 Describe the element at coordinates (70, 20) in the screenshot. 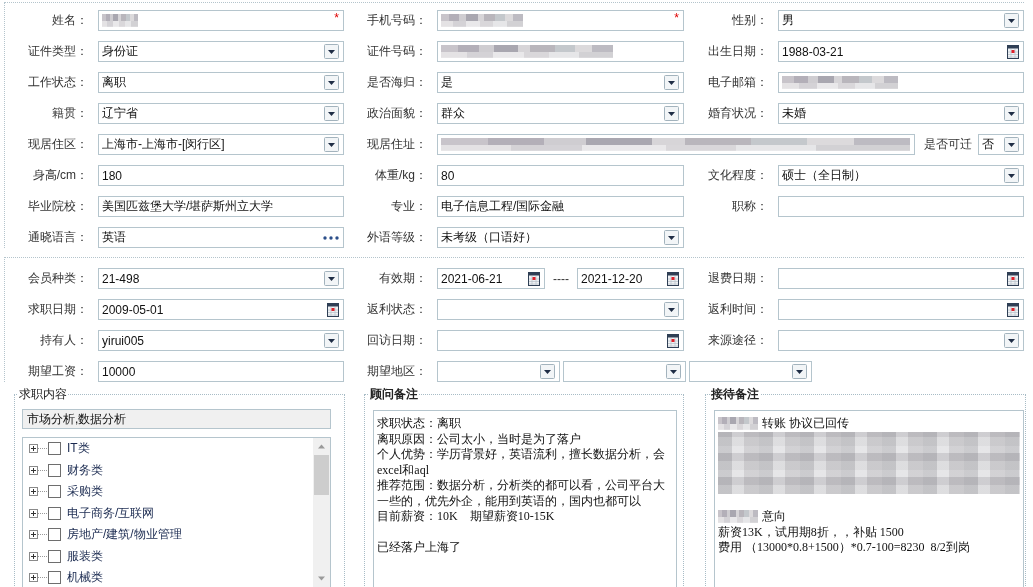

I see `field-label: 姓名：` at that location.